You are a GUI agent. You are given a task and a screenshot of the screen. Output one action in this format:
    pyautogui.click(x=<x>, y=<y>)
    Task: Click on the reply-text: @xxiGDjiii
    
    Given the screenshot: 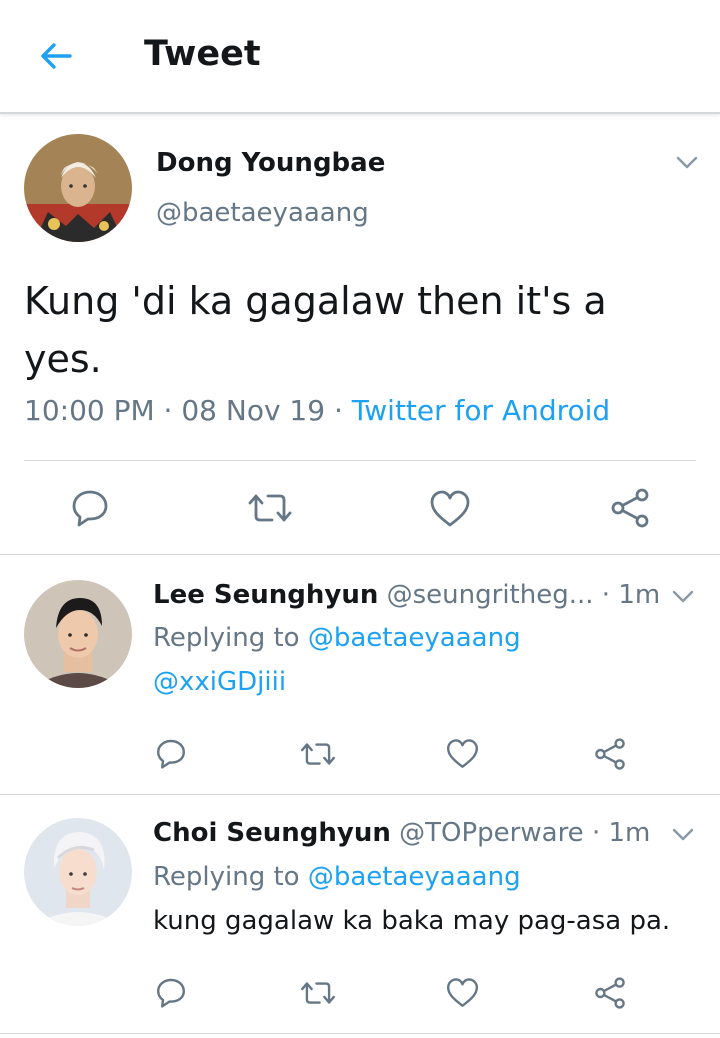 What is the action you would take?
    pyautogui.click(x=219, y=682)
    